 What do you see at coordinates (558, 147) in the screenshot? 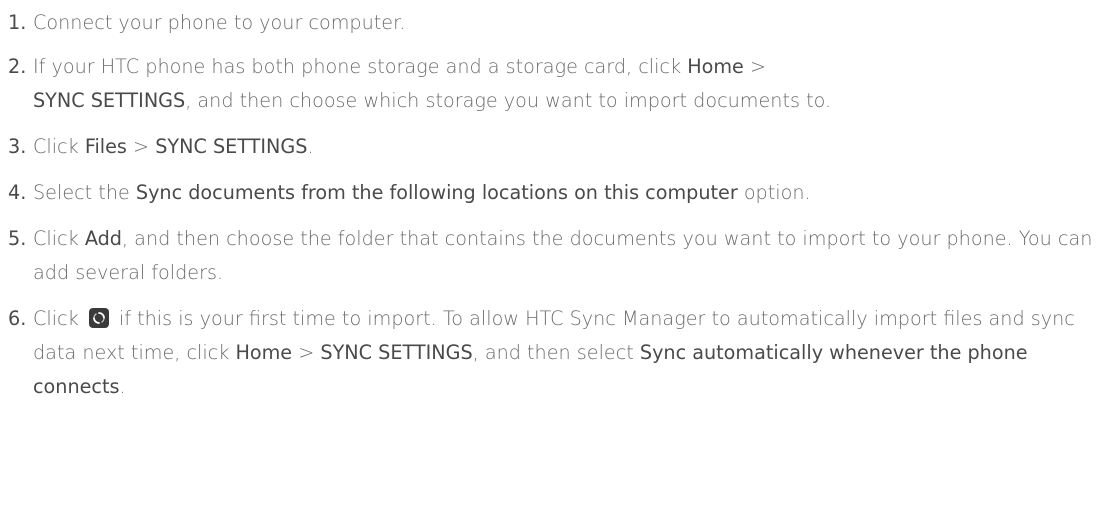
I see `step-3: 3. Click Files > SYNC SETTINGS.` at bounding box center [558, 147].